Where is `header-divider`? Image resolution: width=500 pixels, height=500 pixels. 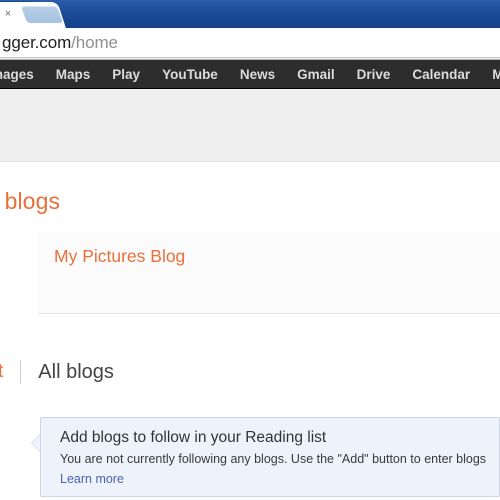
header-divider is located at coordinates (21, 372).